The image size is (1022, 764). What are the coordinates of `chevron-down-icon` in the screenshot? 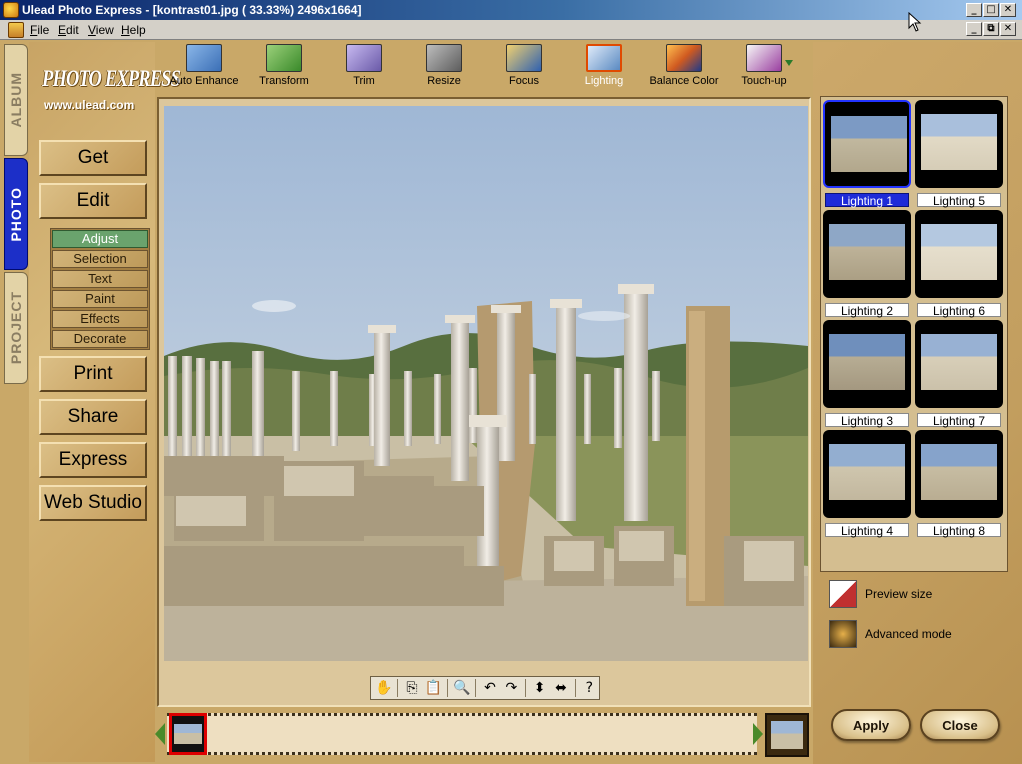 It's located at (789, 63).